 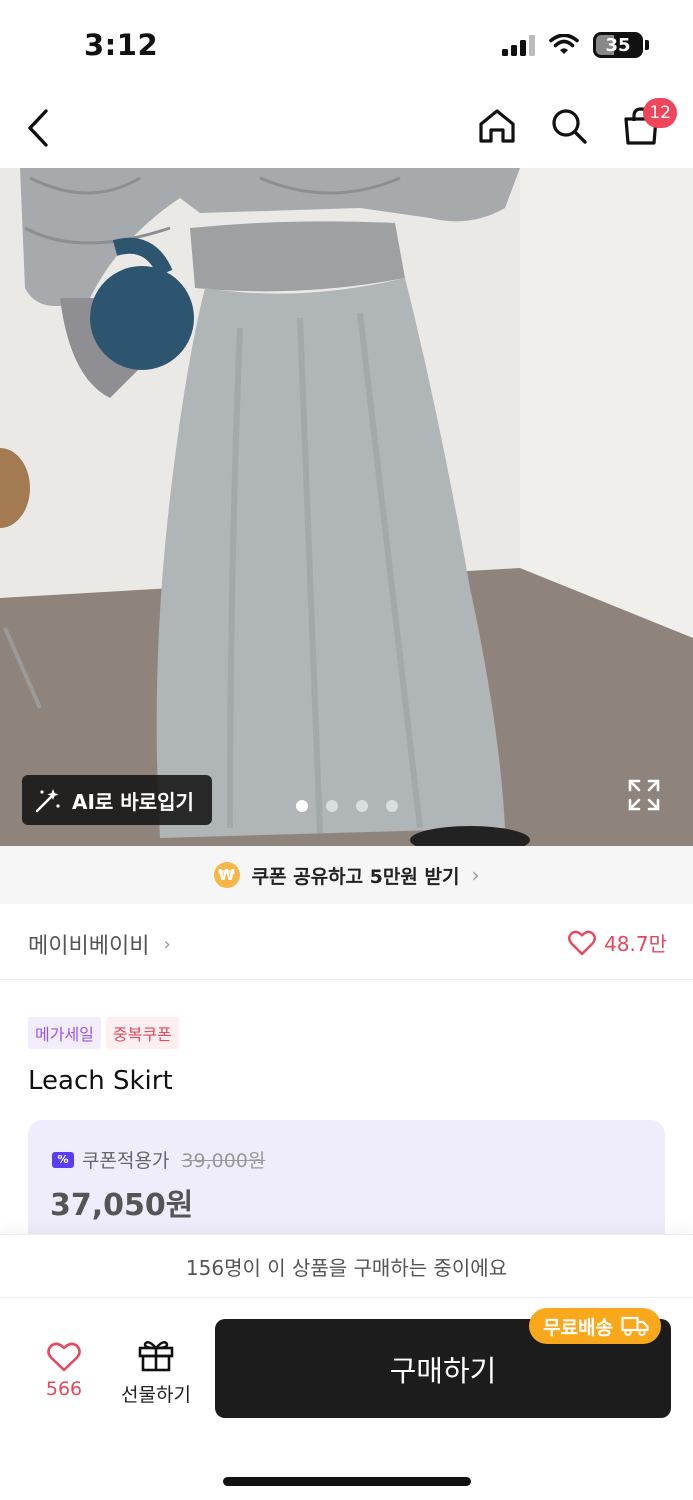 I want to click on battery-icon: 35, so click(x=618, y=45).